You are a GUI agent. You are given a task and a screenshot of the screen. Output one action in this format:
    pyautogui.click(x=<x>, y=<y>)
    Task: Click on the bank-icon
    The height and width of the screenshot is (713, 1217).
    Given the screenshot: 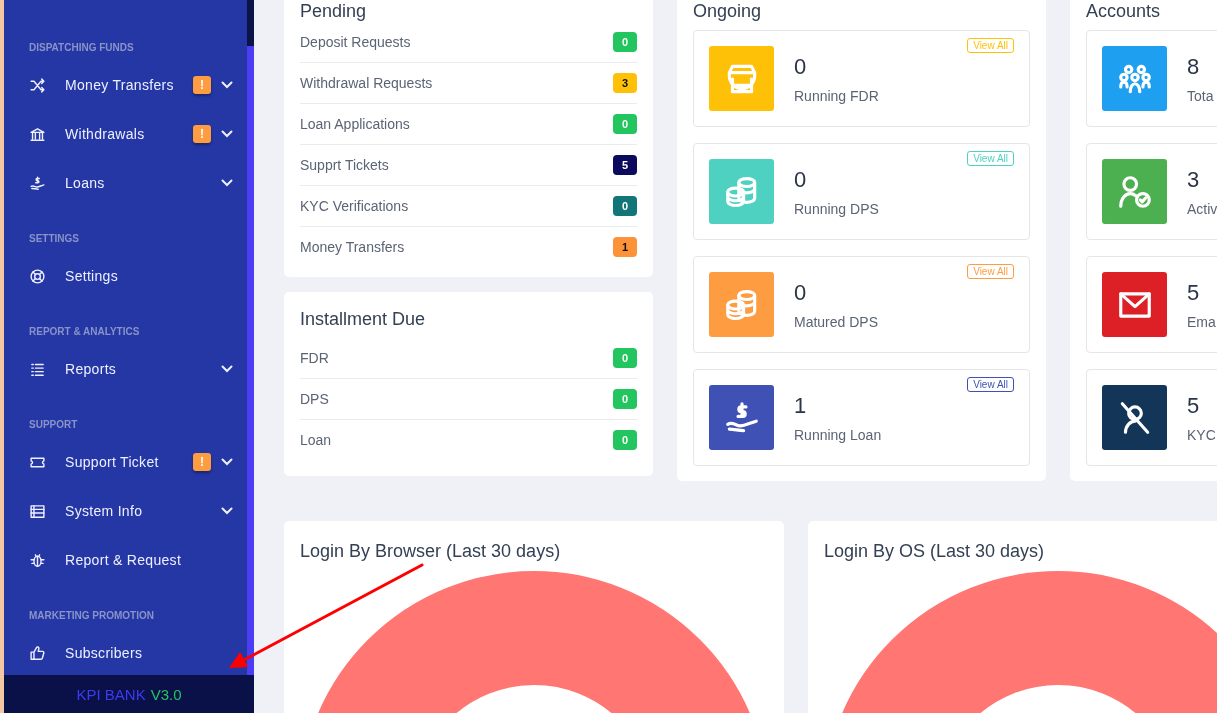 What is the action you would take?
    pyautogui.click(x=37, y=134)
    